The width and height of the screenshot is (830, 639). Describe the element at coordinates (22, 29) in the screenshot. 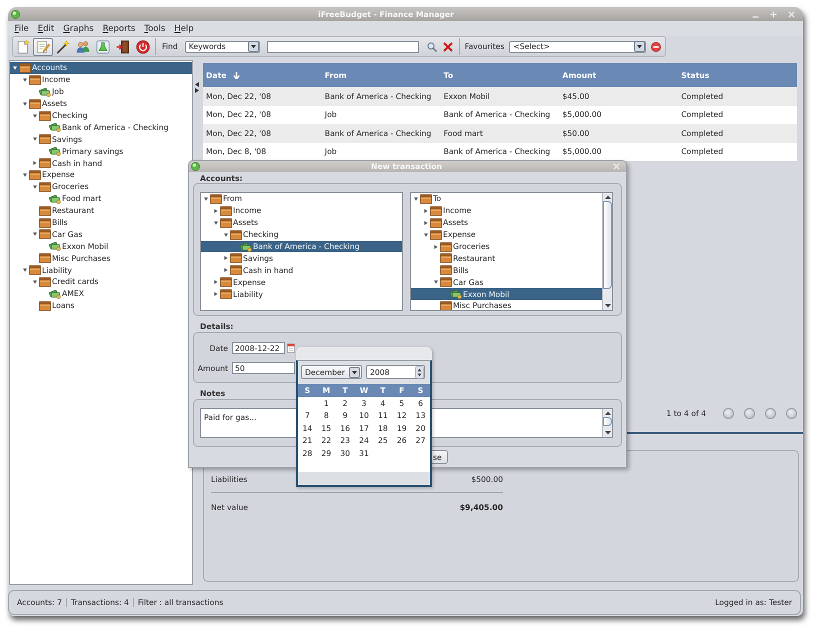

I see `menu-item: File` at that location.